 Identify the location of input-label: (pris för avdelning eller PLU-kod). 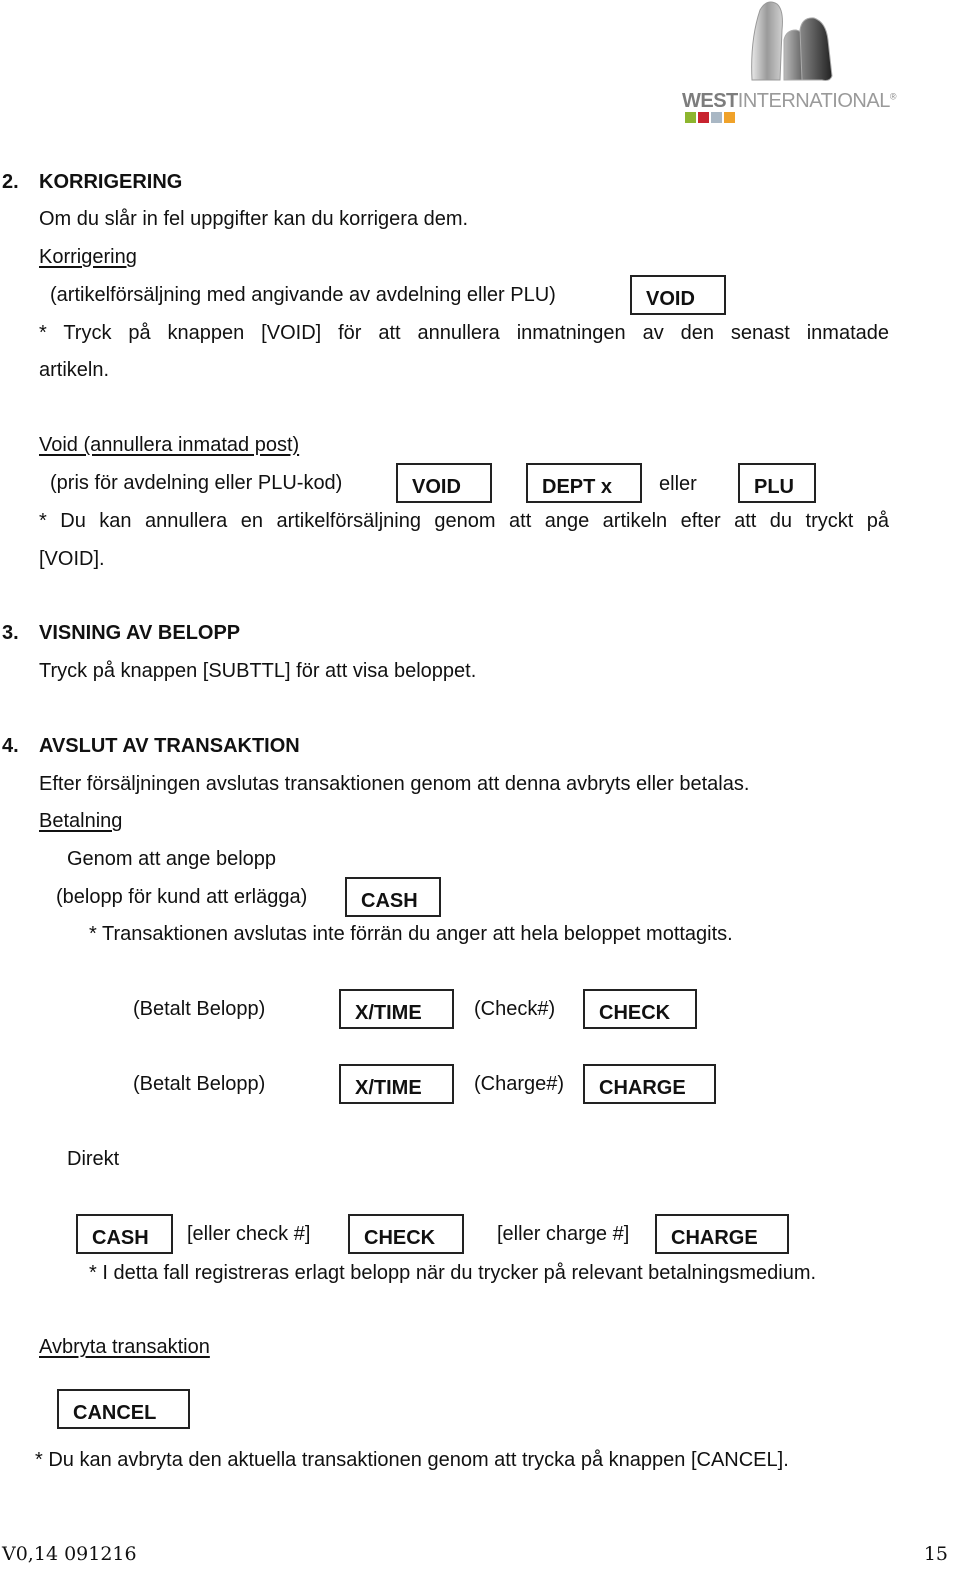
(196, 483).